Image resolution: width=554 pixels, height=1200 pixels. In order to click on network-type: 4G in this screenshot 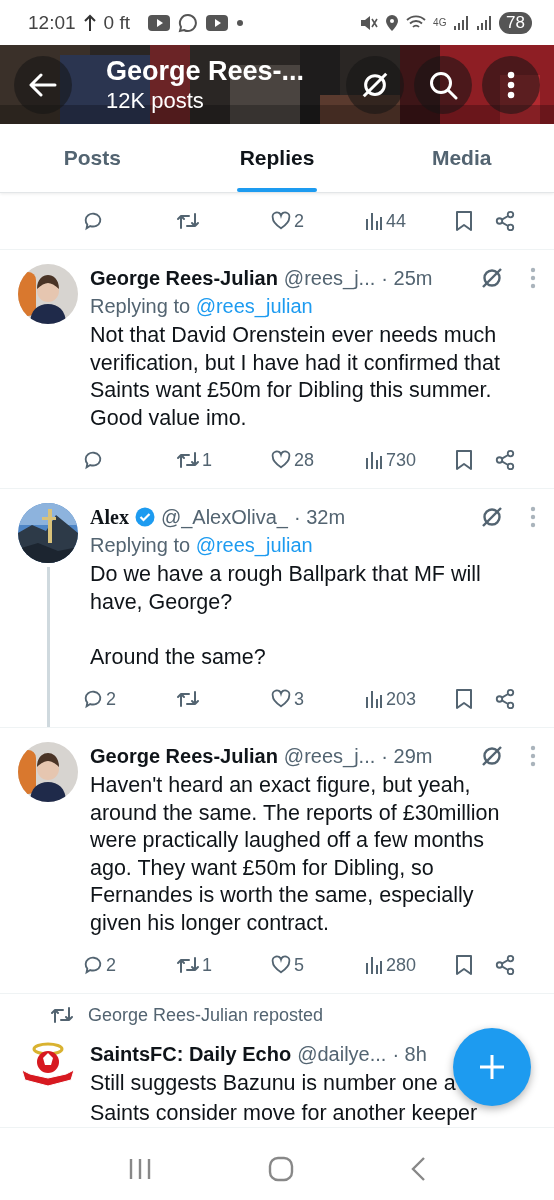, I will do `click(440, 22)`.